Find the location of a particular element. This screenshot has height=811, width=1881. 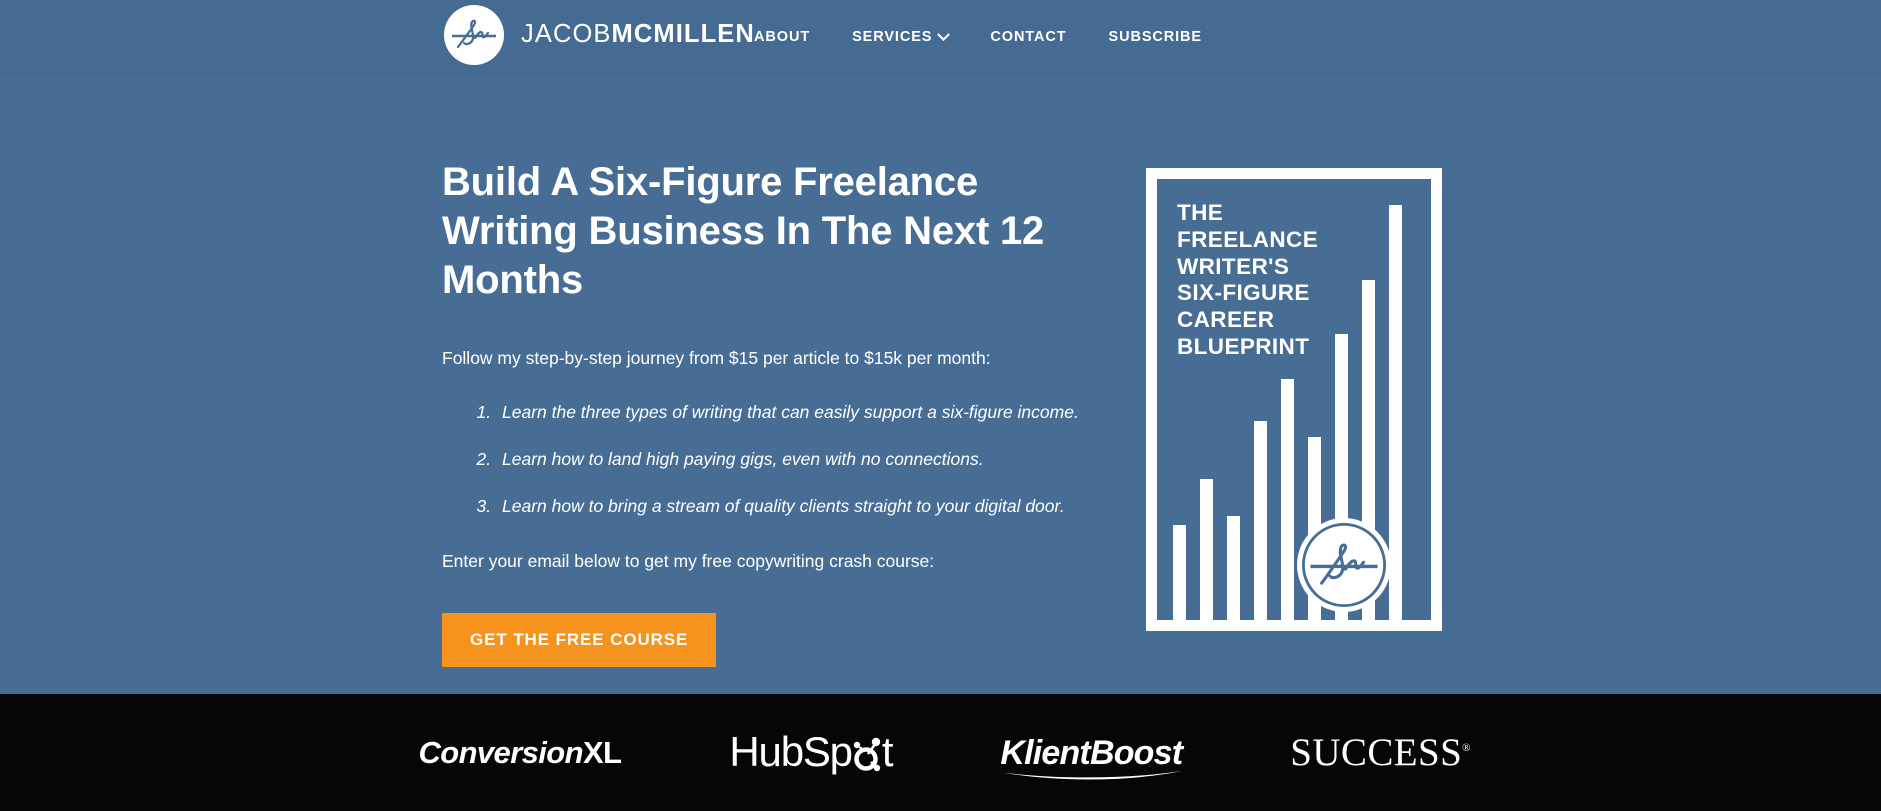

client-logo-row: ConversionXL HubSp t KlientBoost SUCCESS® is located at coordinates (940, 752).